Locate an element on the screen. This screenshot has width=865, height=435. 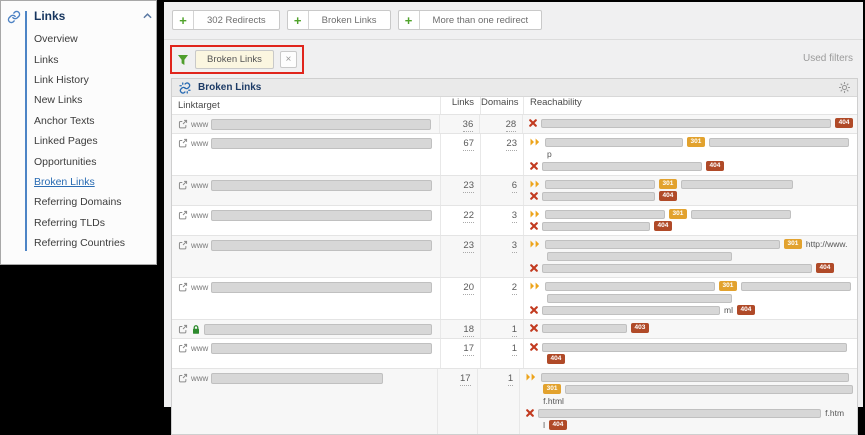
used-filters-label: Used filters is located at coordinates (828, 58).